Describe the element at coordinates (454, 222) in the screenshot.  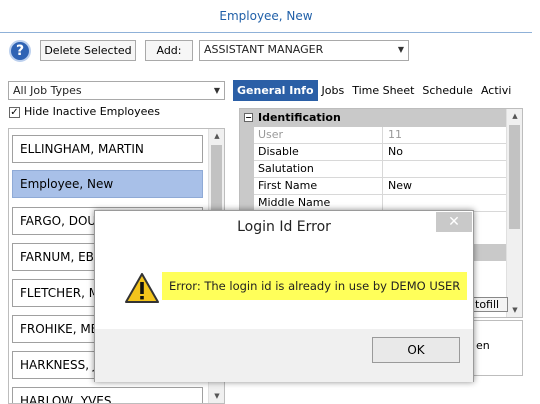
I see `close-icon: ✕` at that location.